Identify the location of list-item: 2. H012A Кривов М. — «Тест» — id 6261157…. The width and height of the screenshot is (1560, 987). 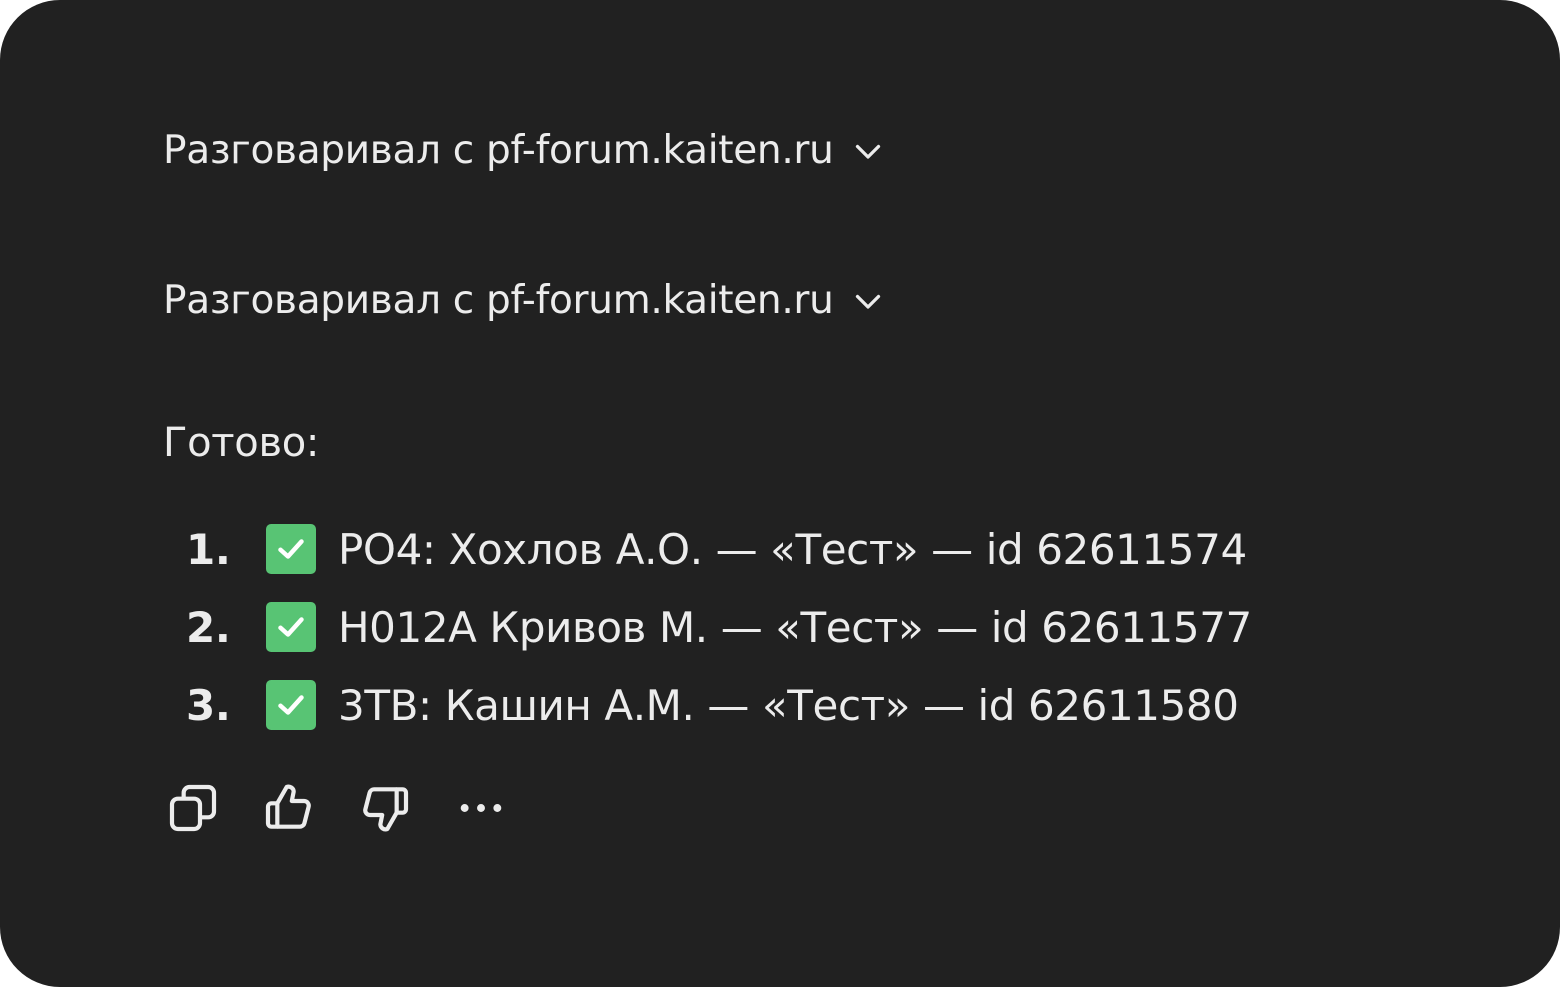
(719, 627).